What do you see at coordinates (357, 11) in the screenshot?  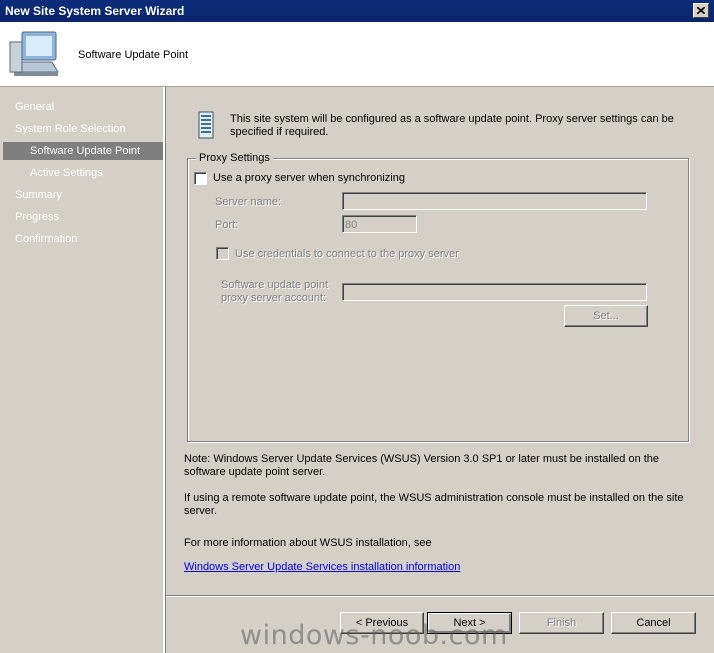 I see `title-bar: New Site System Server Wizard` at bounding box center [357, 11].